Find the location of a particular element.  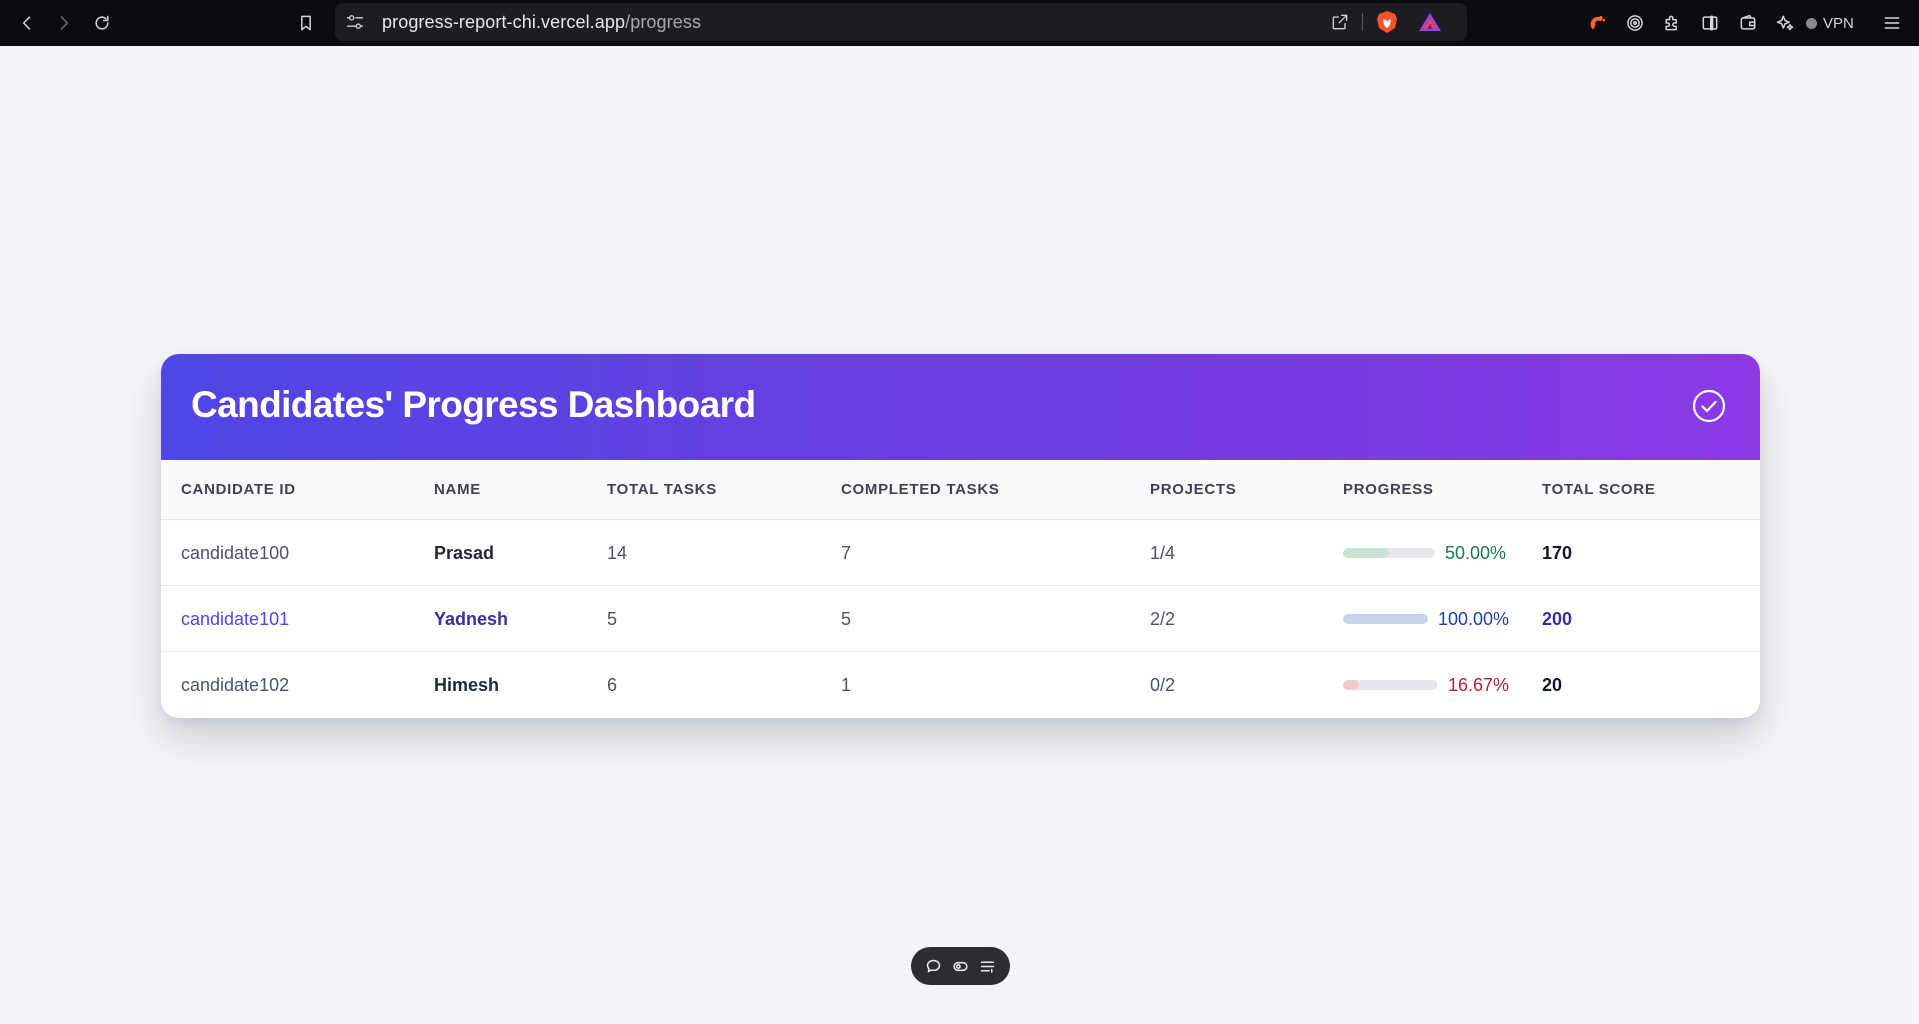

progress-percent: 100.00% is located at coordinates (1474, 618).